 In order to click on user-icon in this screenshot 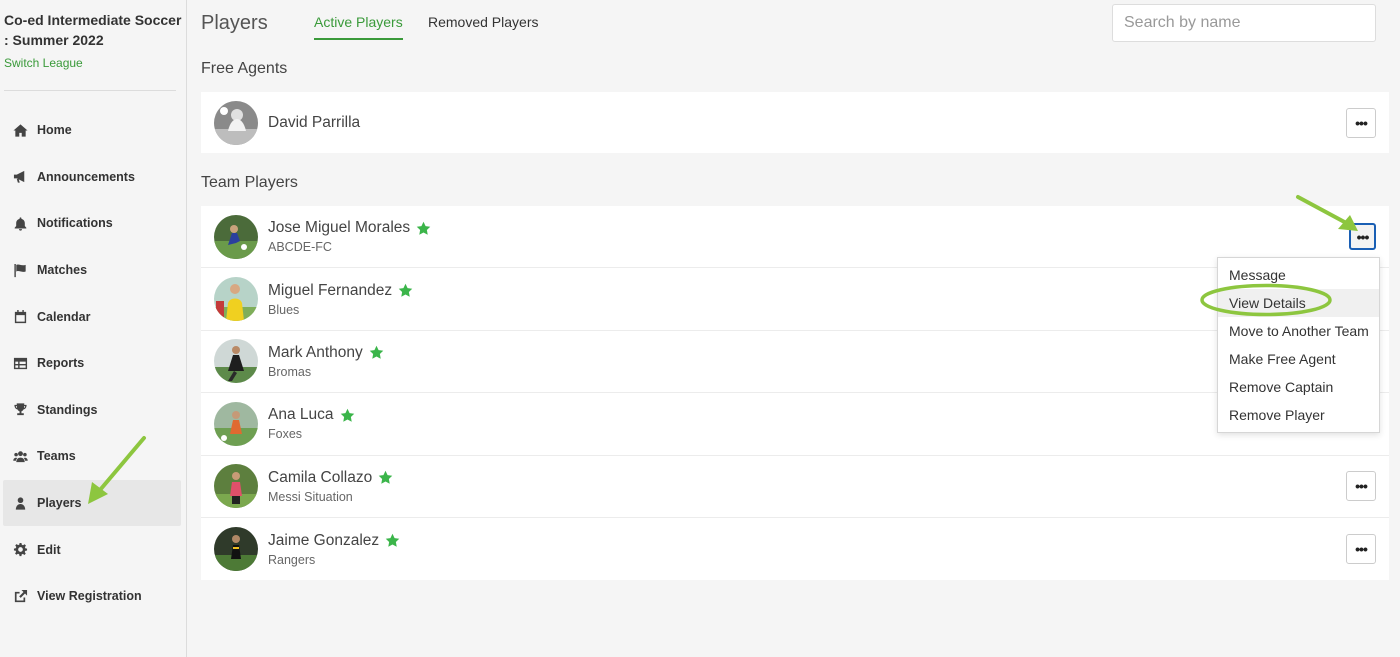, I will do `click(20, 503)`.